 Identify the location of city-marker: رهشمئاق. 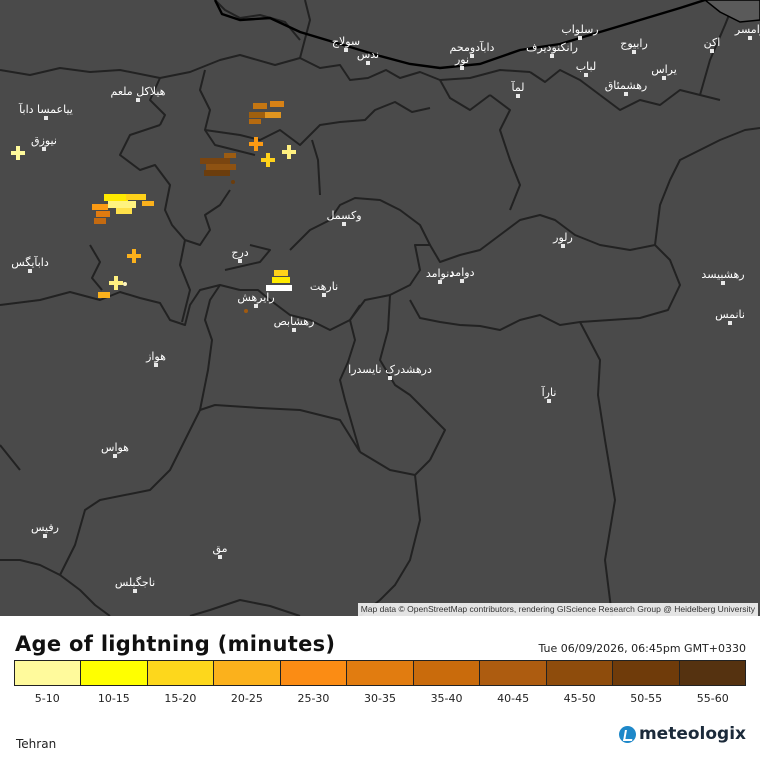
(626, 87).